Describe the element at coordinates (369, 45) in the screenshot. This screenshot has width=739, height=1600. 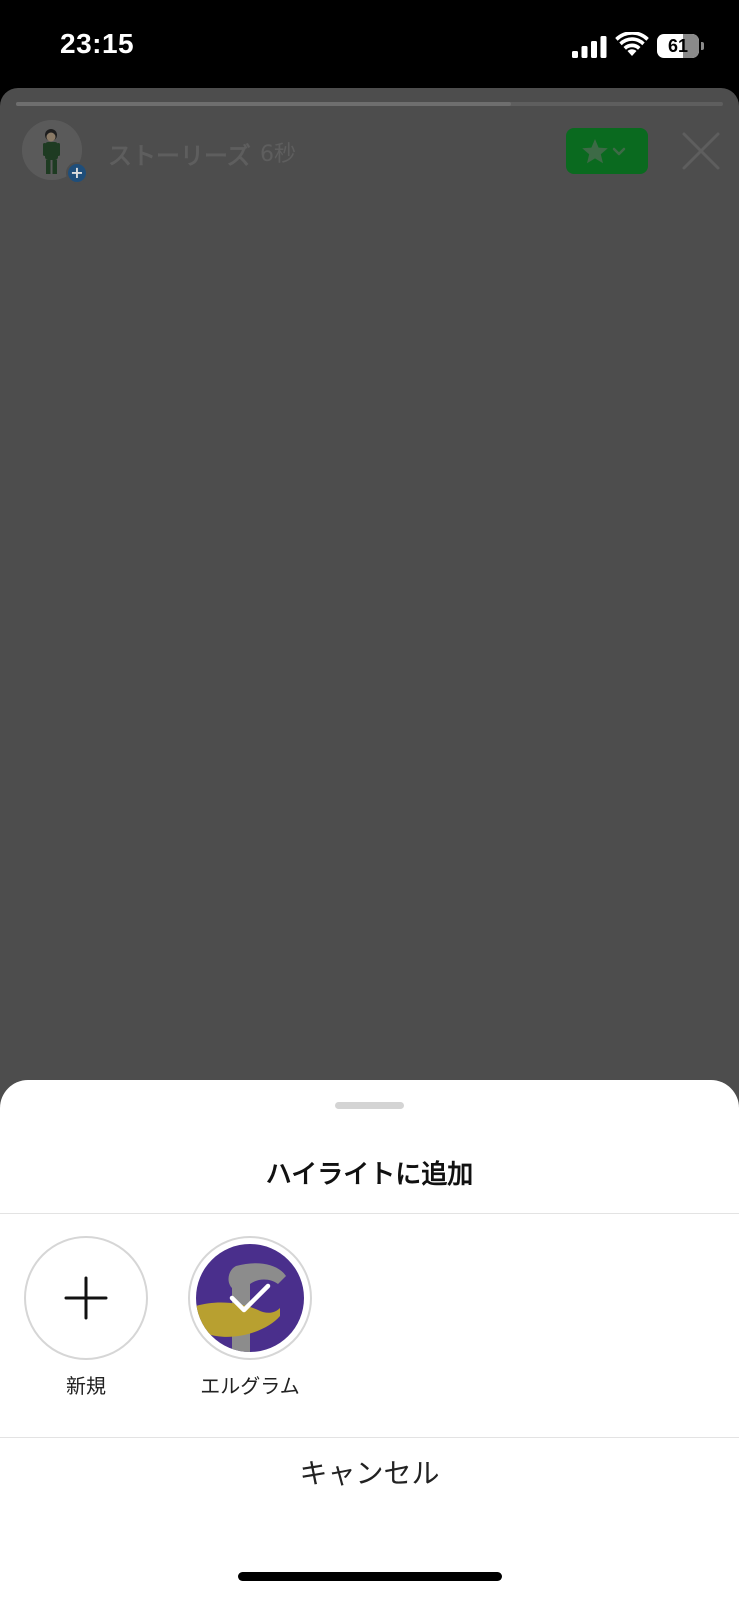
I see `status-bar: 23:15 61` at that location.